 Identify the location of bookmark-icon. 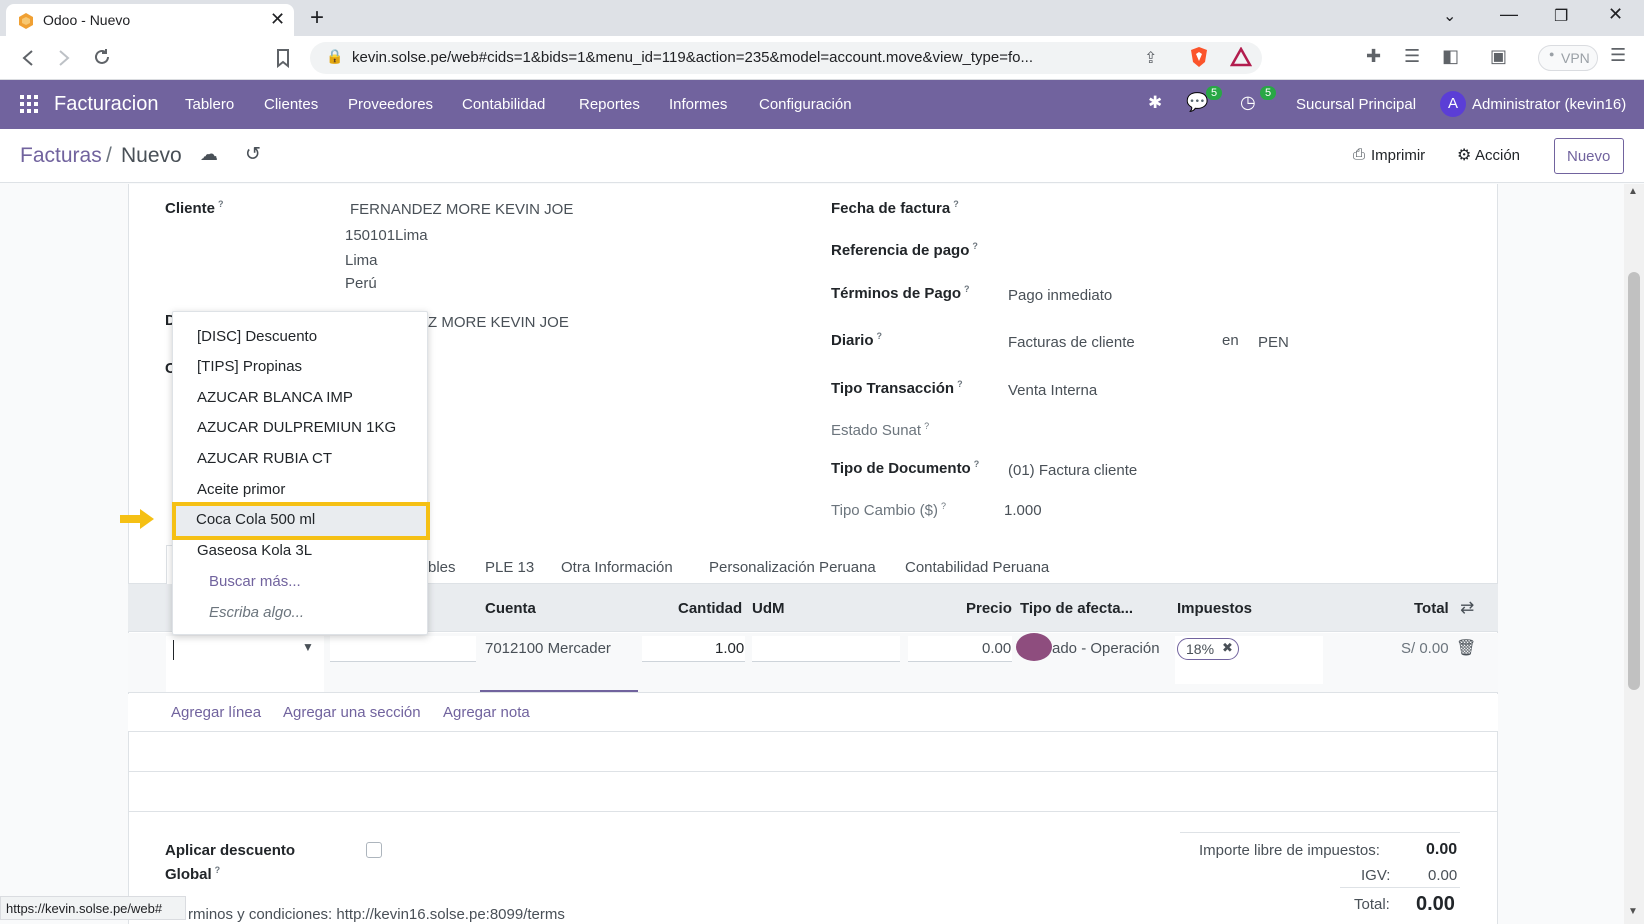
(283, 58).